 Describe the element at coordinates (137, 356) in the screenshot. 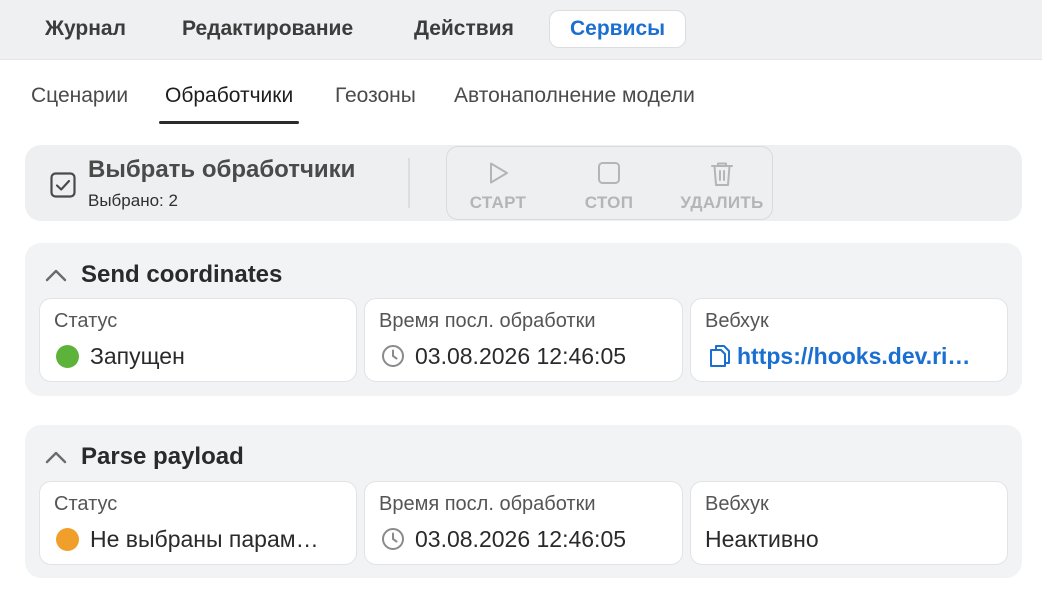

I see `status-value: Запущен` at that location.